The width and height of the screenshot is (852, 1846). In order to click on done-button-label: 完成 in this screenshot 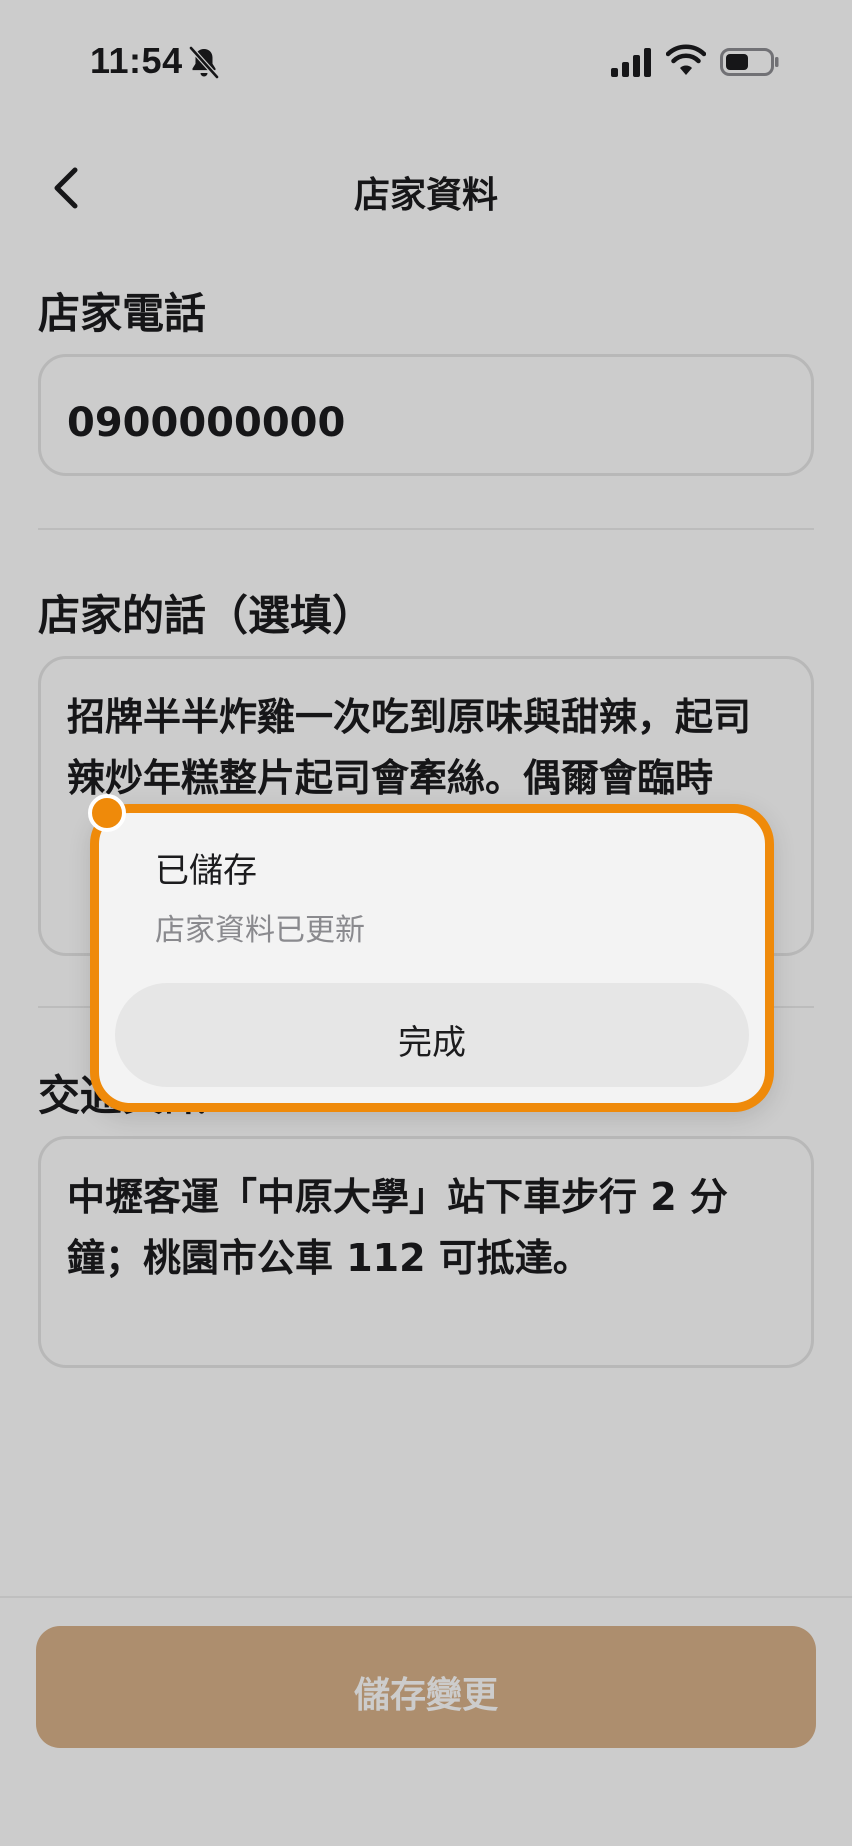, I will do `click(432, 1043)`.